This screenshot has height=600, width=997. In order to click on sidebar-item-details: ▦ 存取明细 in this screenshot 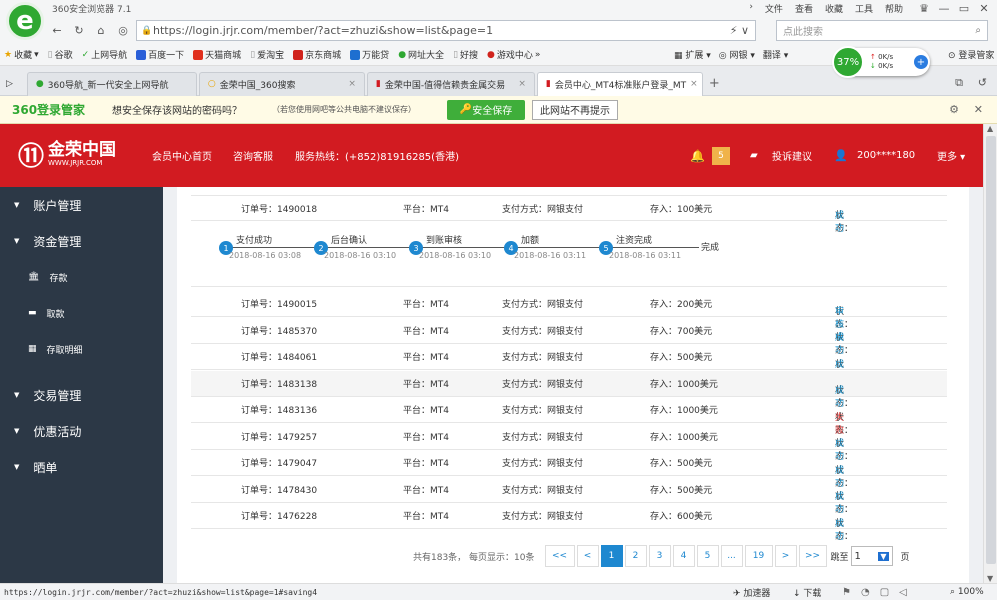, I will do `click(81, 349)`.